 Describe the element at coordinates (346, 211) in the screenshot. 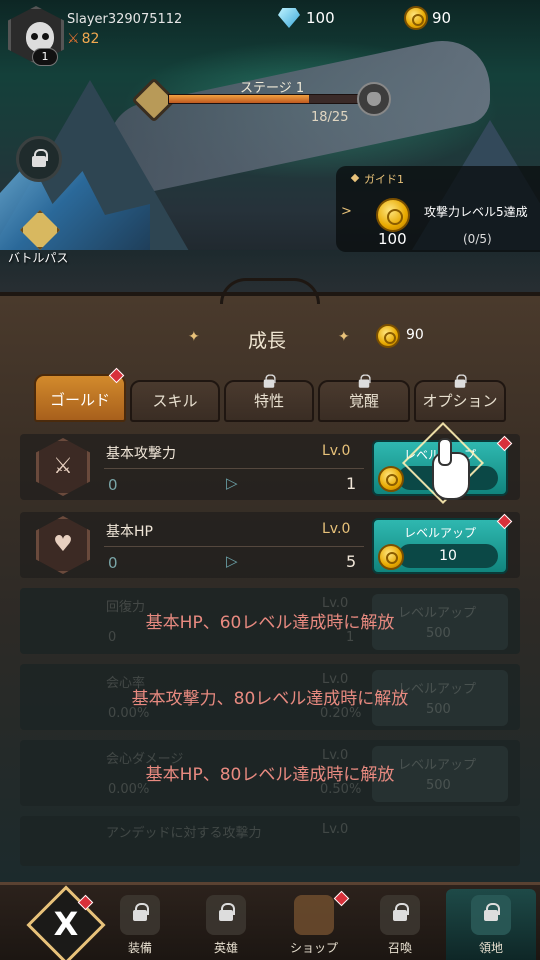

I see `chevron-right-icon: >` at that location.